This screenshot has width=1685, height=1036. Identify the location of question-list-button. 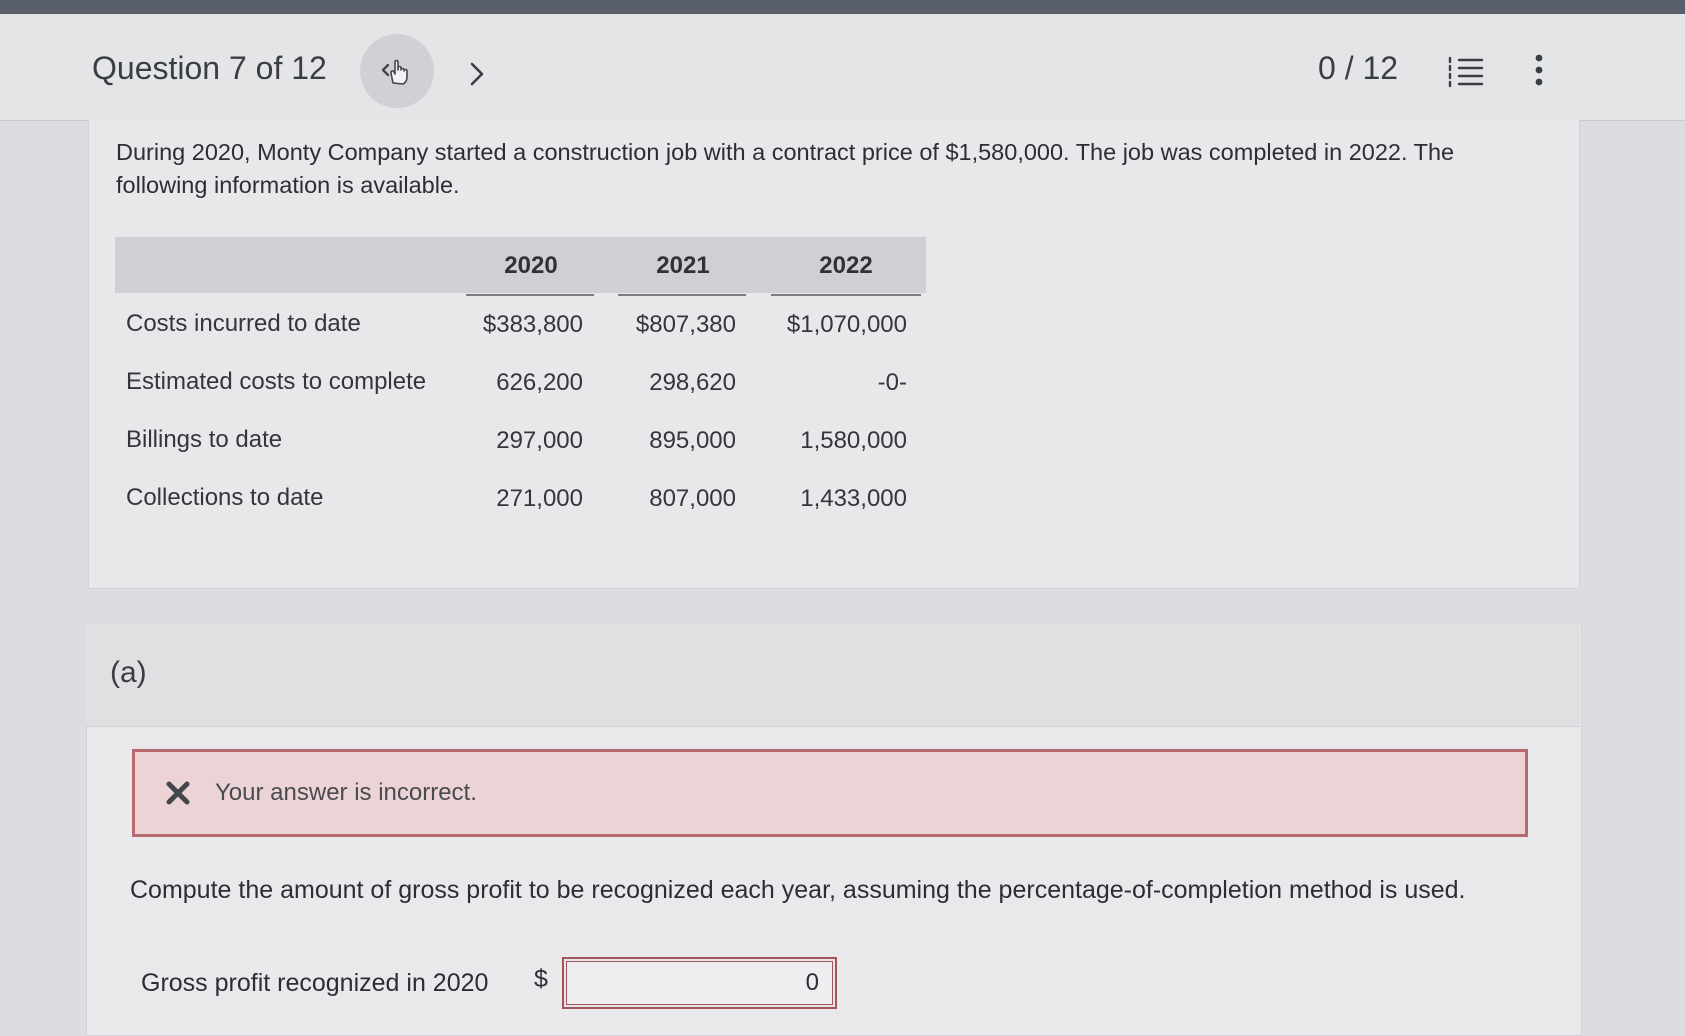
(1466, 70).